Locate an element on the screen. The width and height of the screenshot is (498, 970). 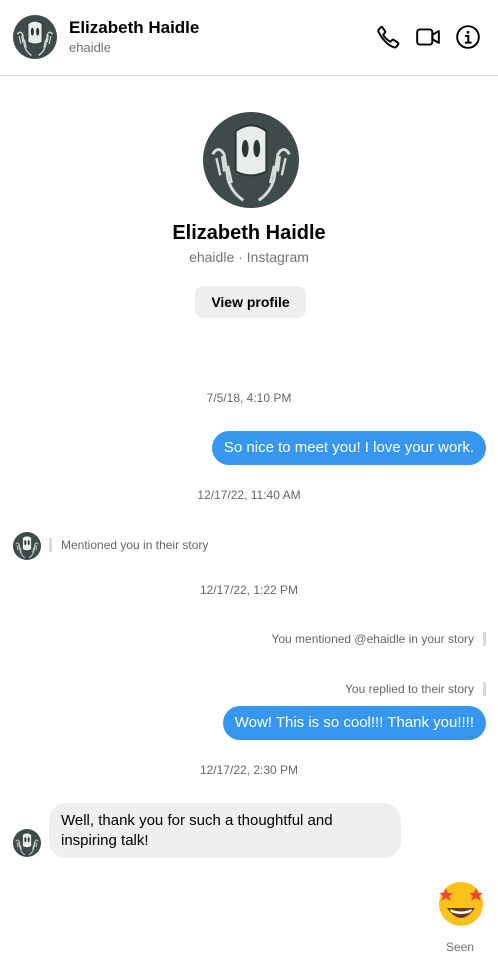
seen-status: Seen is located at coordinates (459, 947).